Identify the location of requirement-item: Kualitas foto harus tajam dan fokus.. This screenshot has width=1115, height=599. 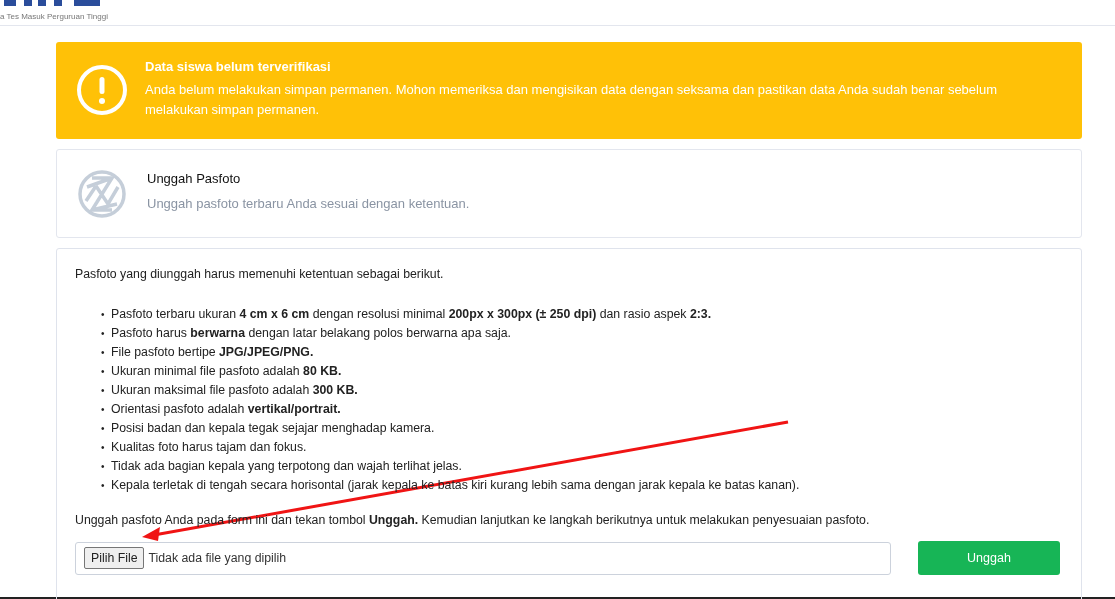
(209, 447).